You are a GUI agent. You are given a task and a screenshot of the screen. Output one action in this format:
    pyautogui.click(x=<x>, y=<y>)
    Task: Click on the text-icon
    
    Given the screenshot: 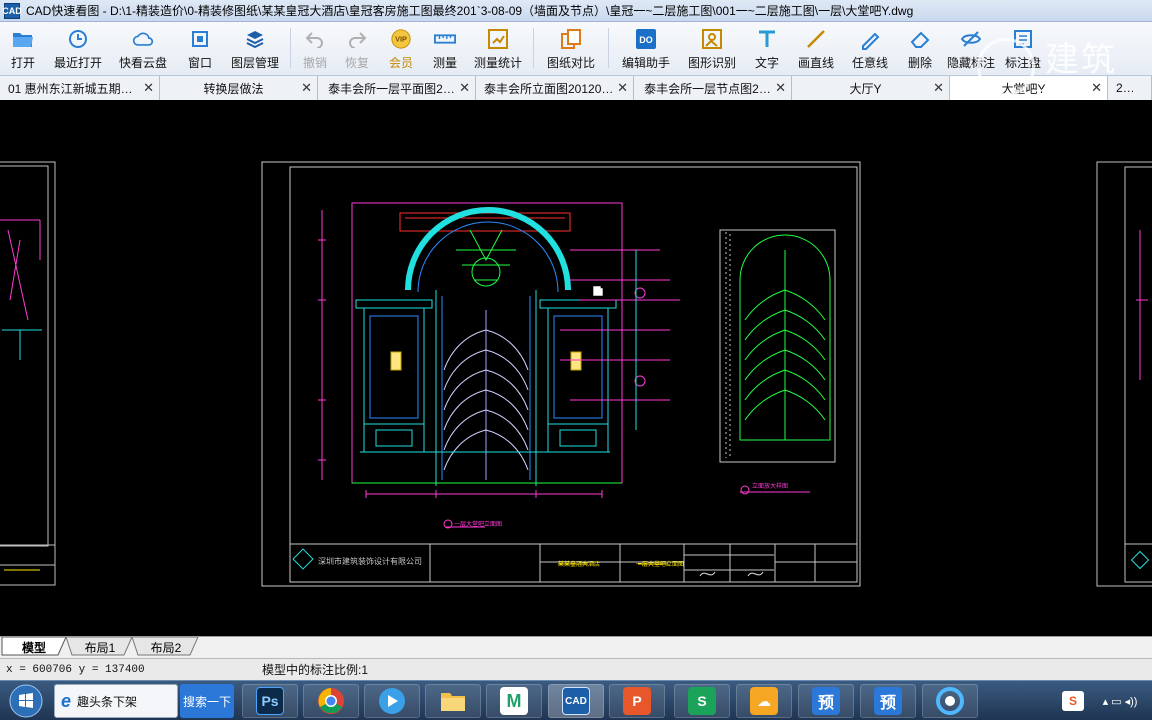 What is the action you would take?
    pyautogui.click(x=767, y=39)
    